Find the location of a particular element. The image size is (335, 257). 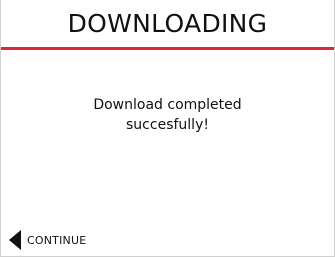

continue-button: CONTINUE is located at coordinates (47, 240).